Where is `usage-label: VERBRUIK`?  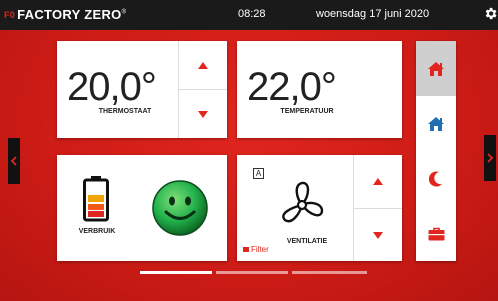 usage-label: VERBRUIK is located at coordinates (97, 231).